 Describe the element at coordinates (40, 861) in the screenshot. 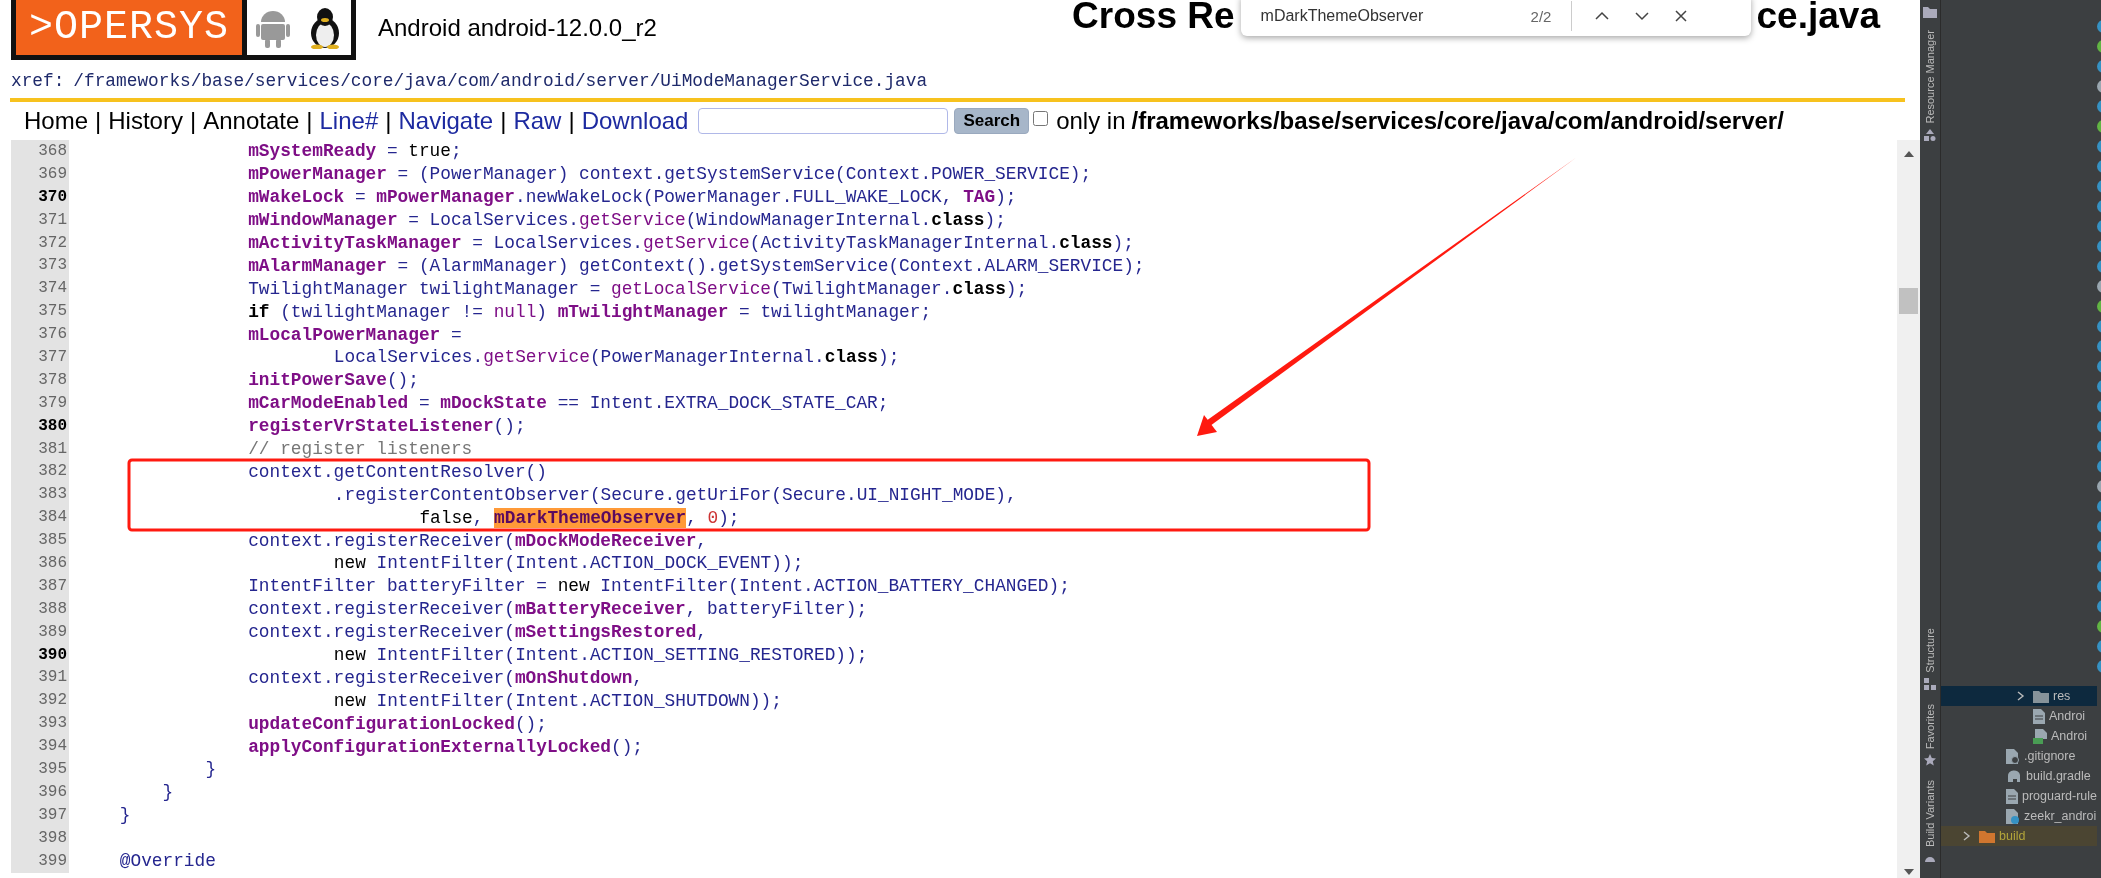

I see `line-number: 399` at that location.